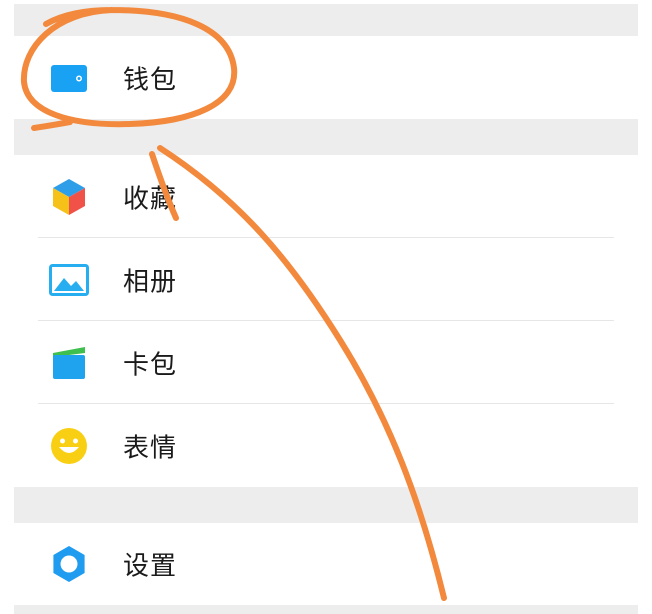  Describe the element at coordinates (326, 362) in the screenshot. I see `menu-item-cards: 卡包` at that location.